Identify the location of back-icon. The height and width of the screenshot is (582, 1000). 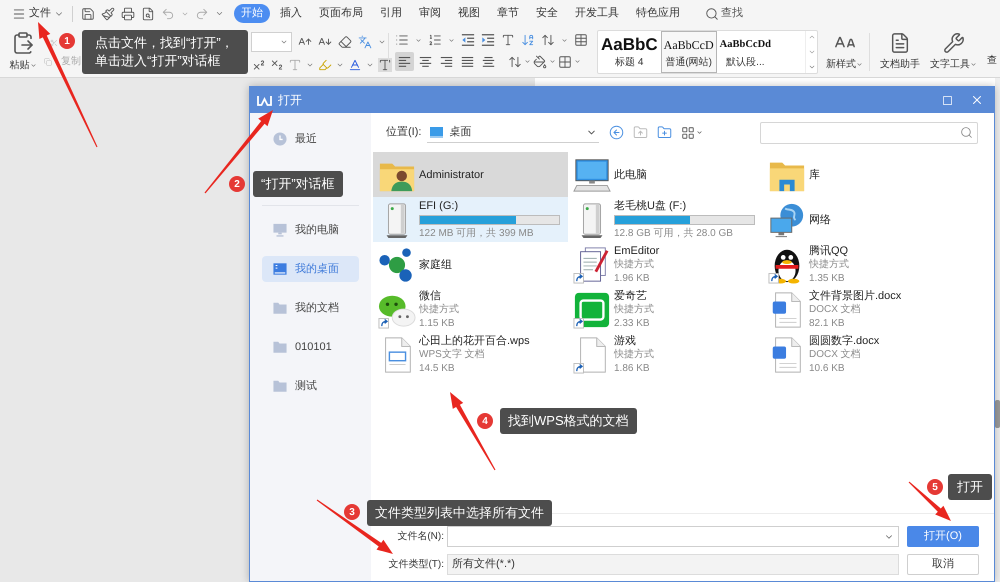
(616, 132).